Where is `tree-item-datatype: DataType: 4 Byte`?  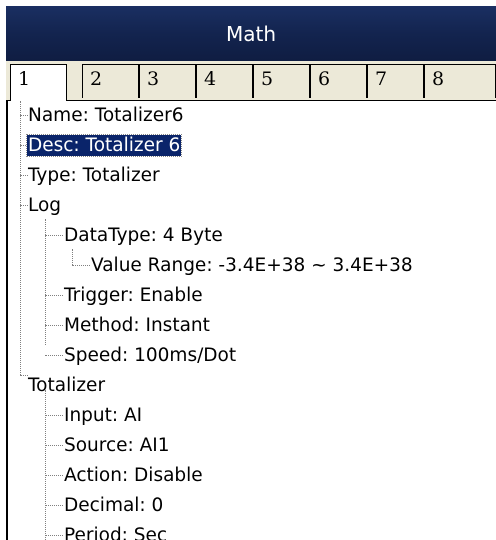
tree-item-datatype: DataType: 4 Byte is located at coordinates (143, 236).